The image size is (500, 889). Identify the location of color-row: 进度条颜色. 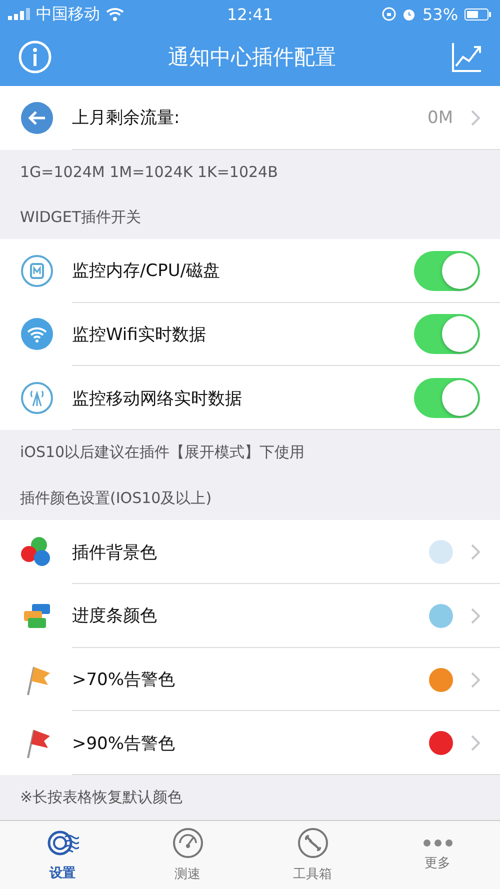
(250, 616).